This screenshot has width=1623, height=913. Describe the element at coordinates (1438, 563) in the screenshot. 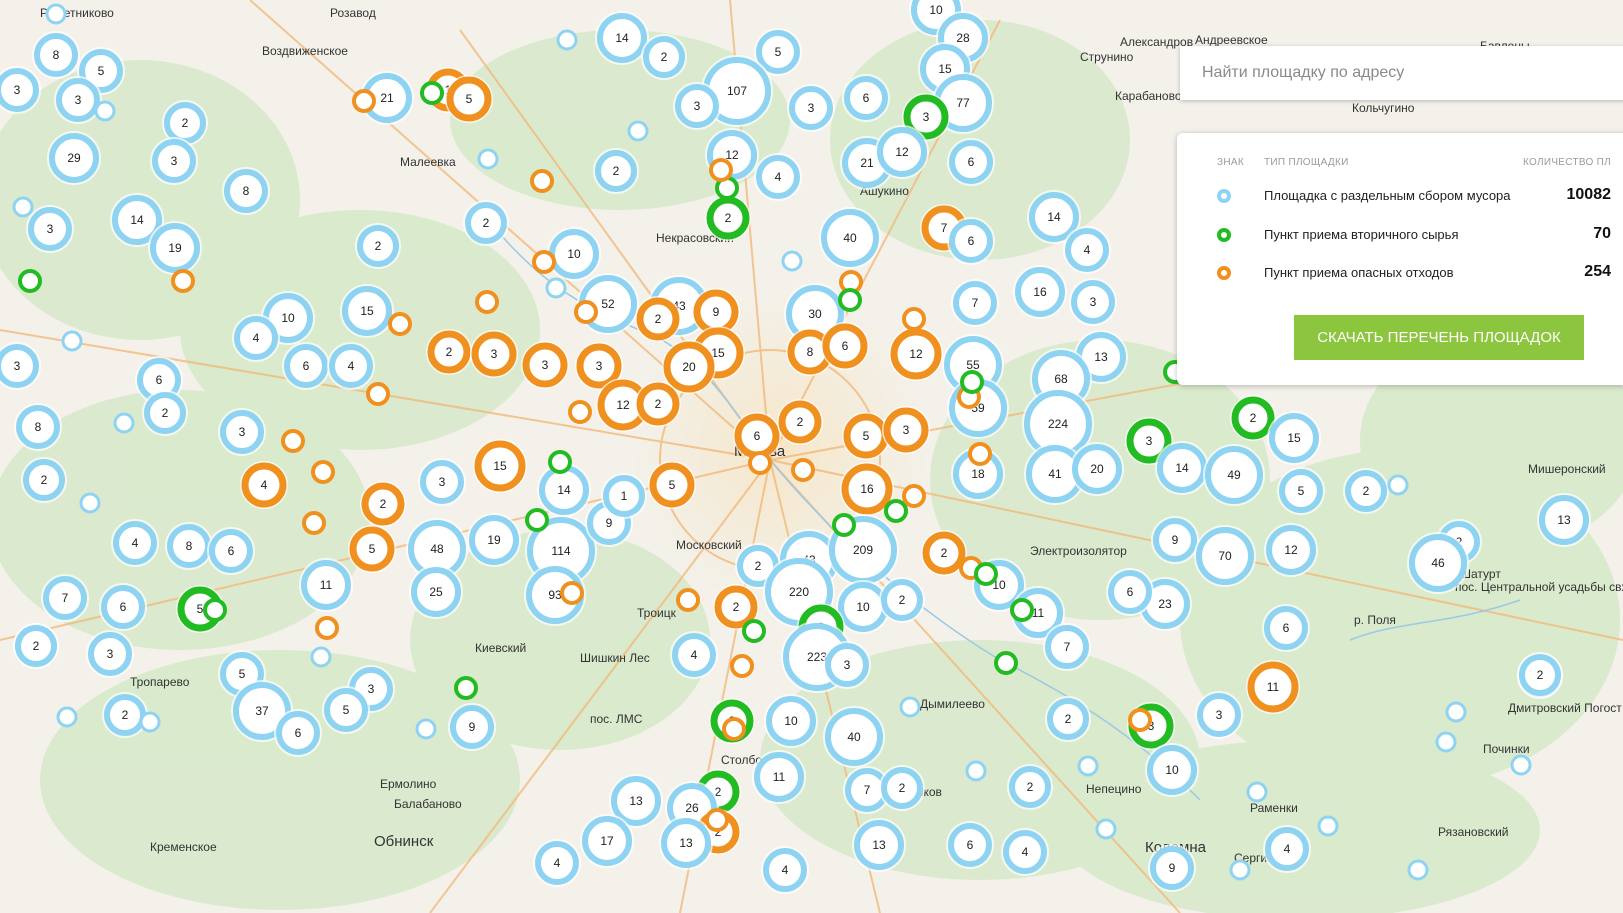

I see `cluster-marker: 46` at that location.